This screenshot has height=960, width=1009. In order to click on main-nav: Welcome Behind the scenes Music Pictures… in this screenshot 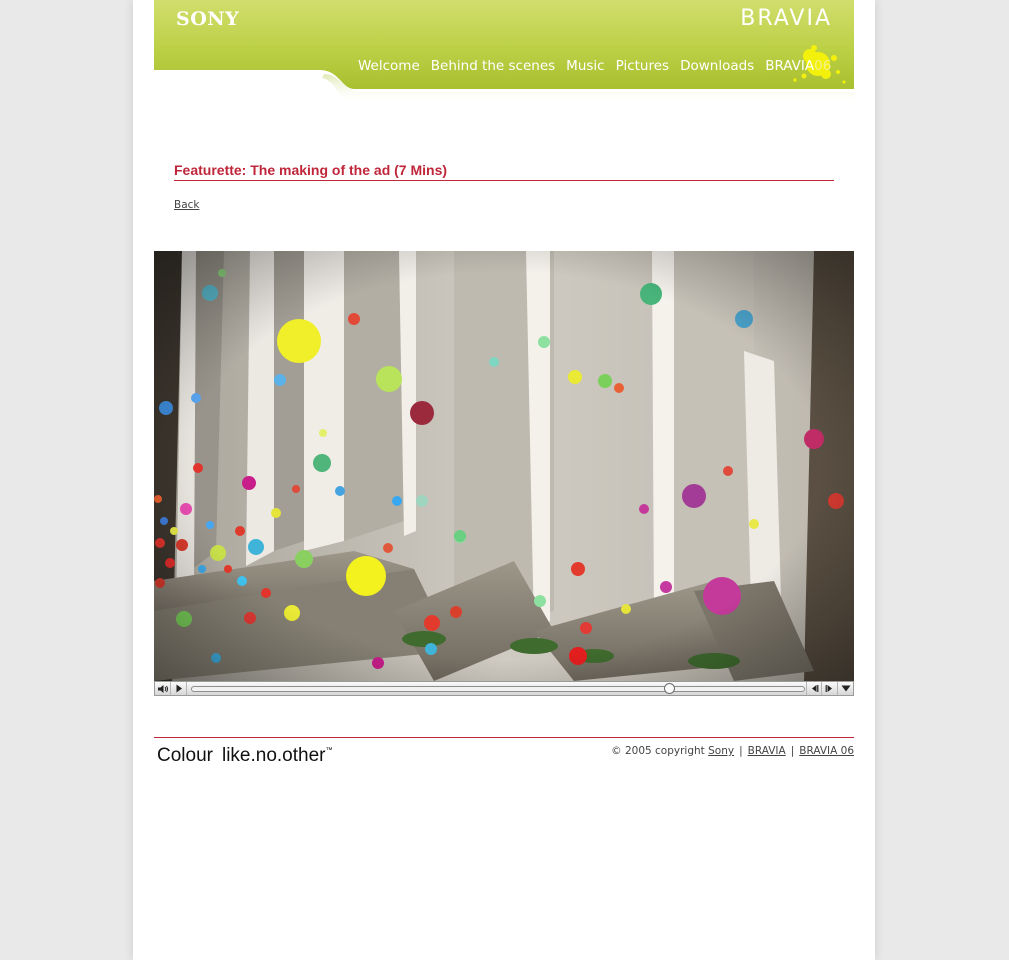, I will do `click(594, 68)`.